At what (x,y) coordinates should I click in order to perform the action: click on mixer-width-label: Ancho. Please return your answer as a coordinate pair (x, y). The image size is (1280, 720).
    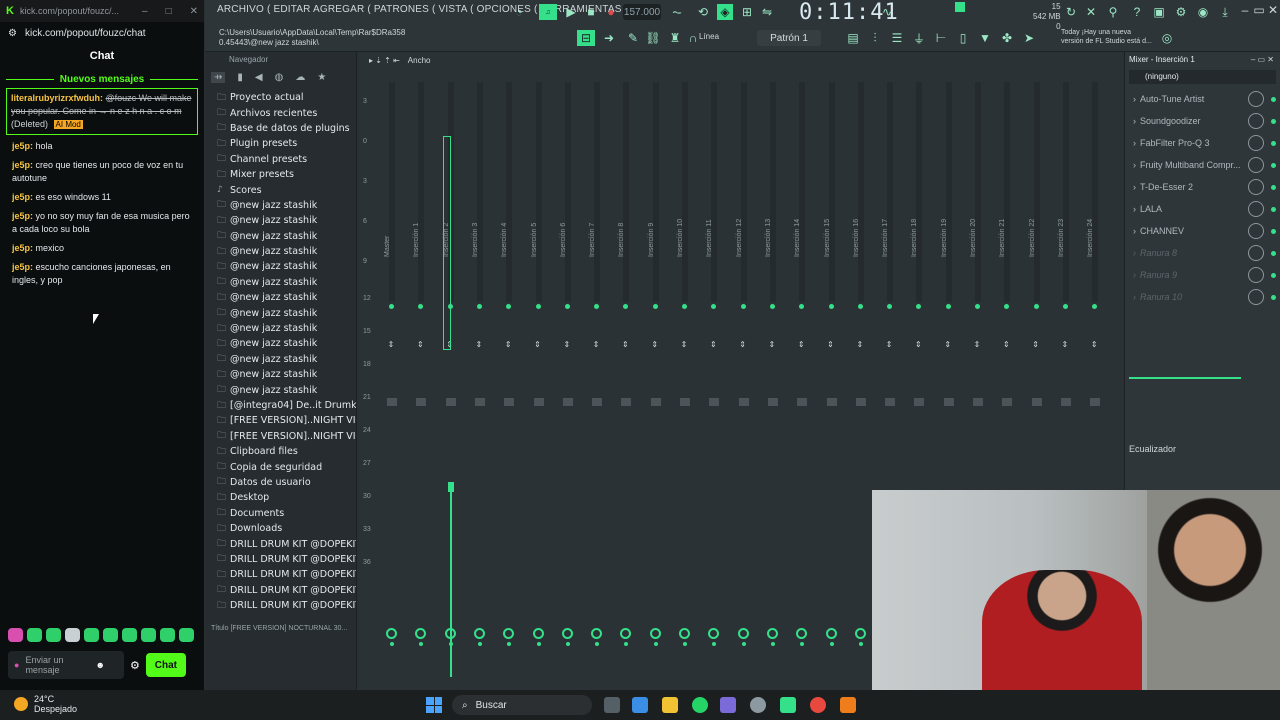
    Looking at the image, I should click on (419, 60).